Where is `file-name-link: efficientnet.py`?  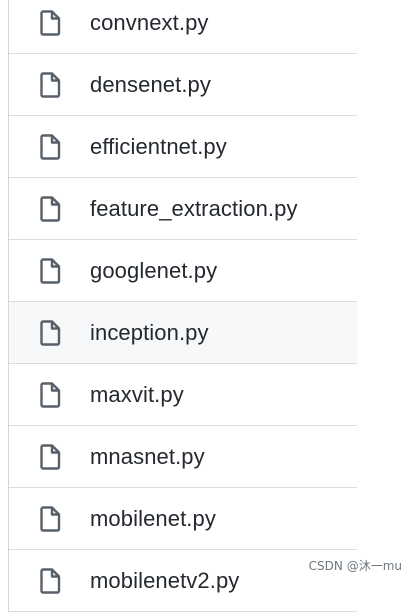 file-name-link: efficientnet.py is located at coordinates (158, 147).